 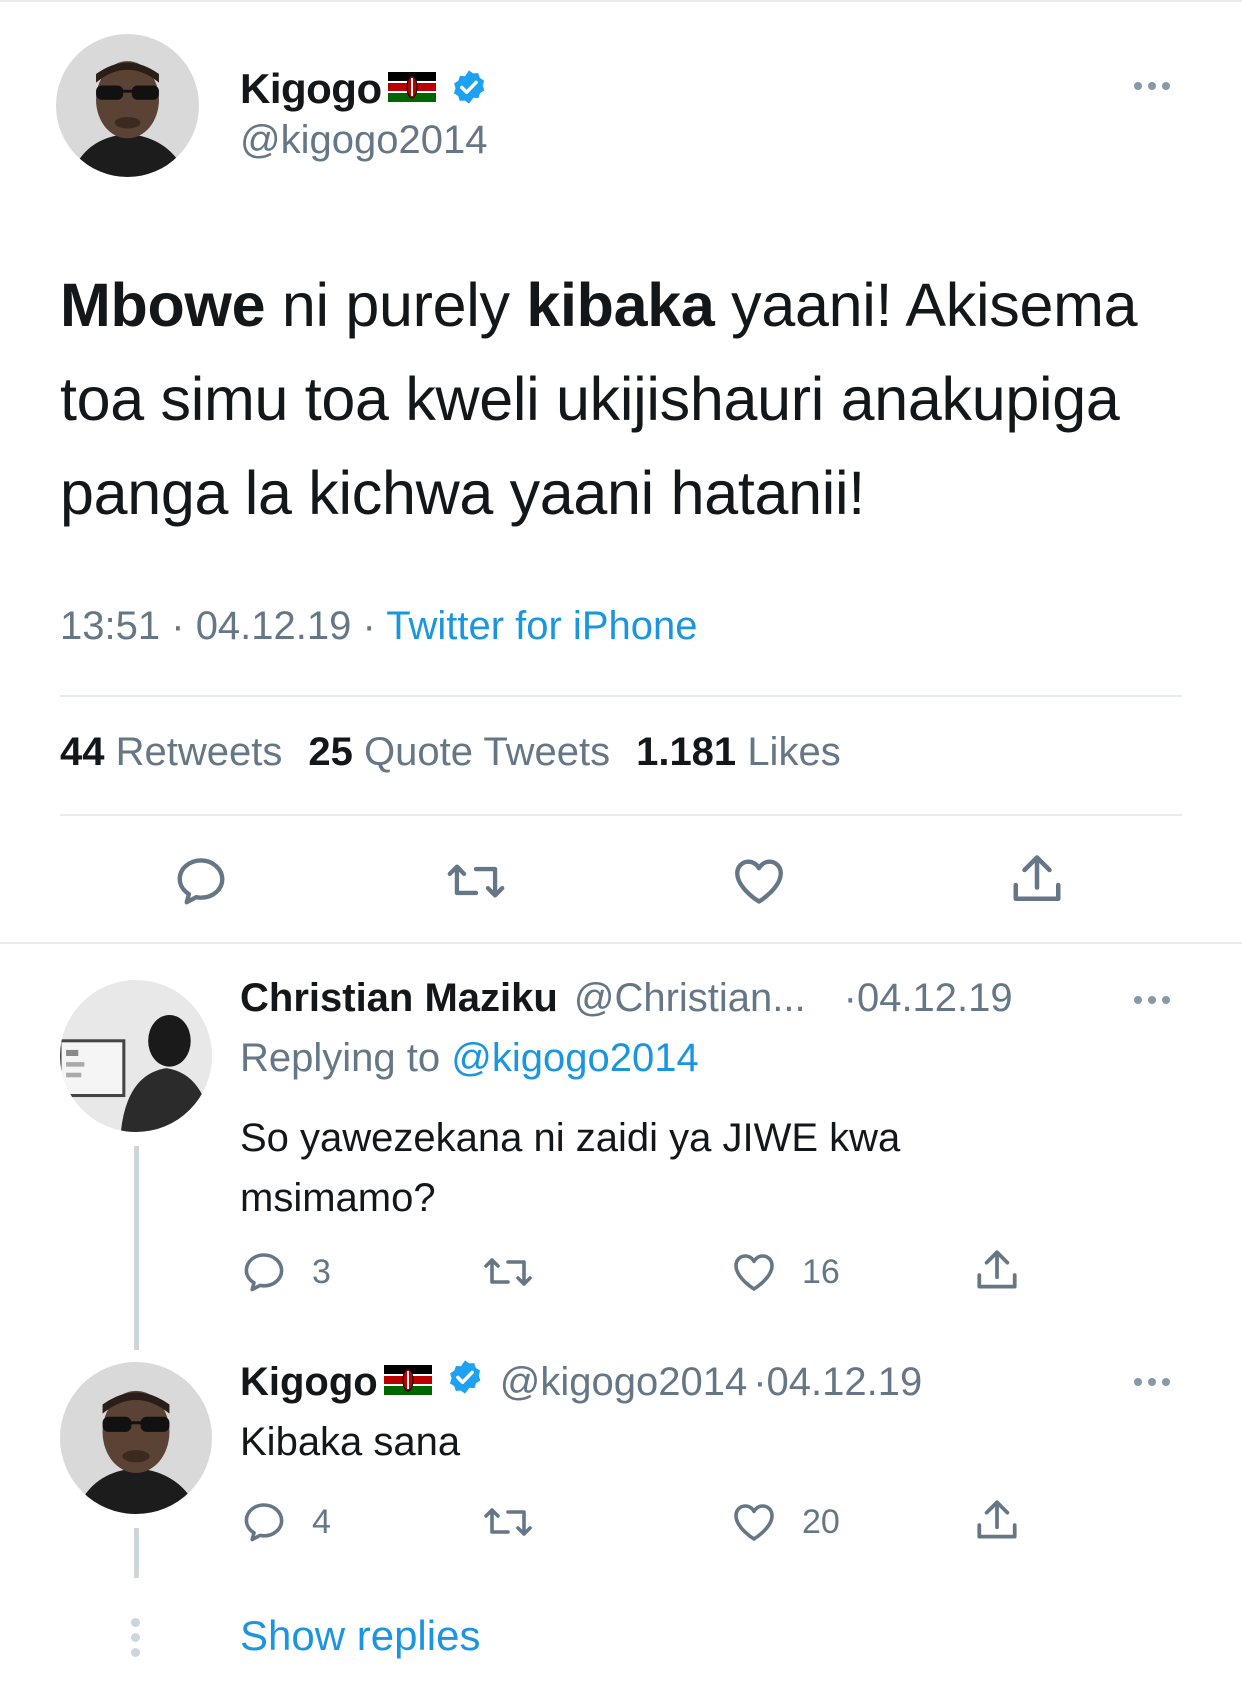 I want to click on retweets-label: Retweets, so click(x=199, y=752).